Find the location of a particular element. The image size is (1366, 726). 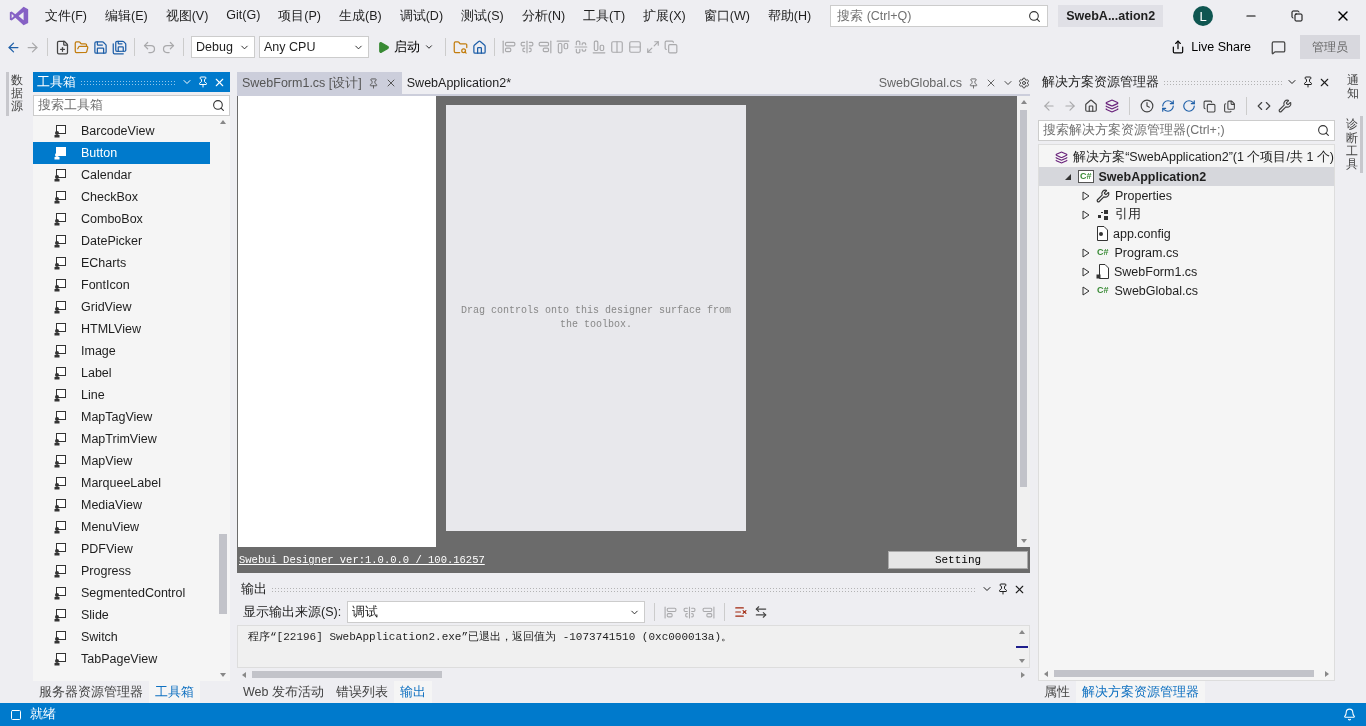

menu-item: 帮助(H) is located at coordinates (789, 16).